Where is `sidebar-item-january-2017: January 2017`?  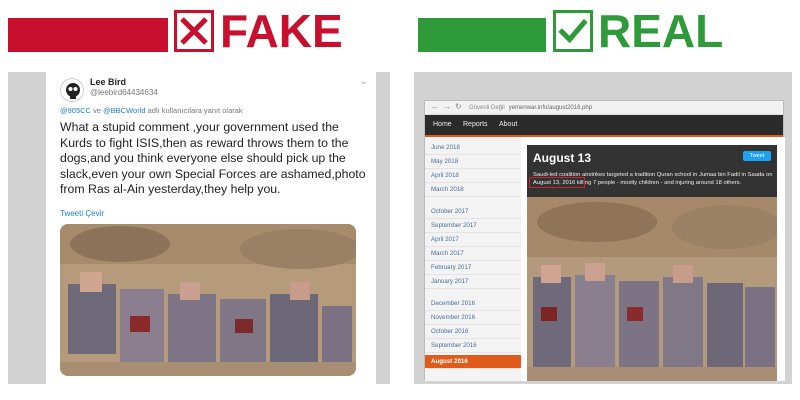 sidebar-item-january-2017: January 2017 is located at coordinates (473, 282).